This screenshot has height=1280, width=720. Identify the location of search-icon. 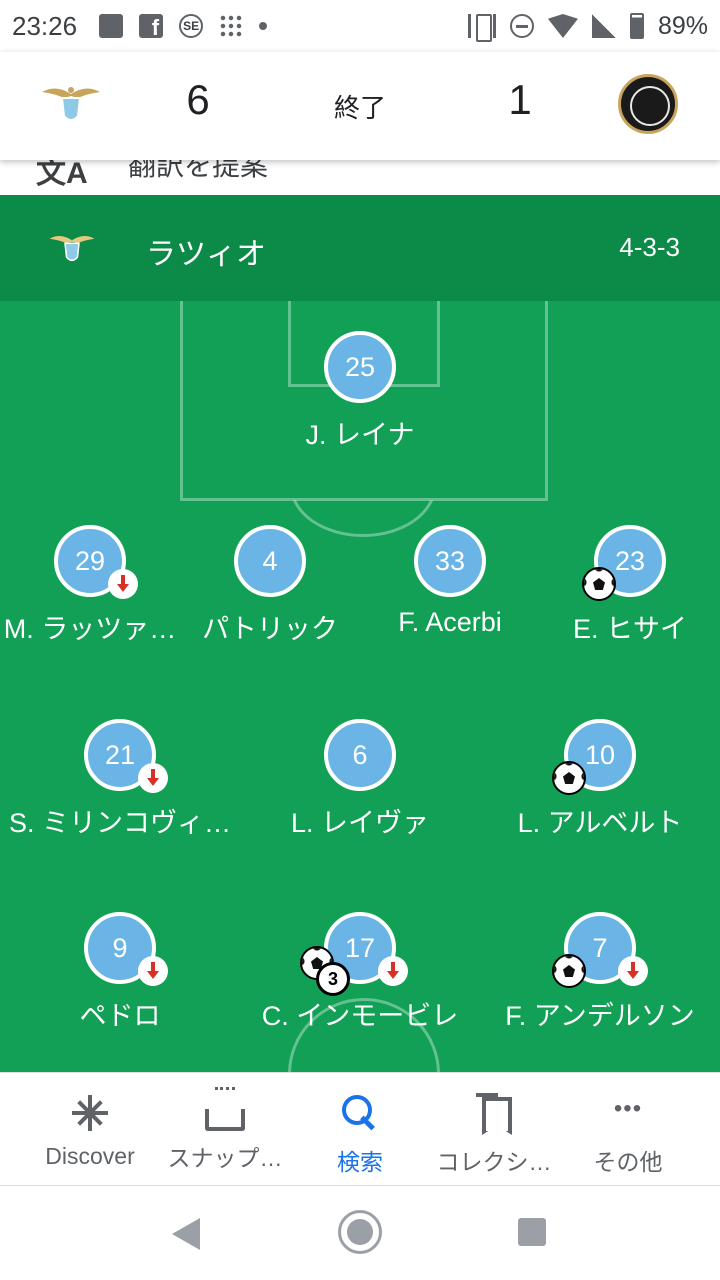
(360, 1113).